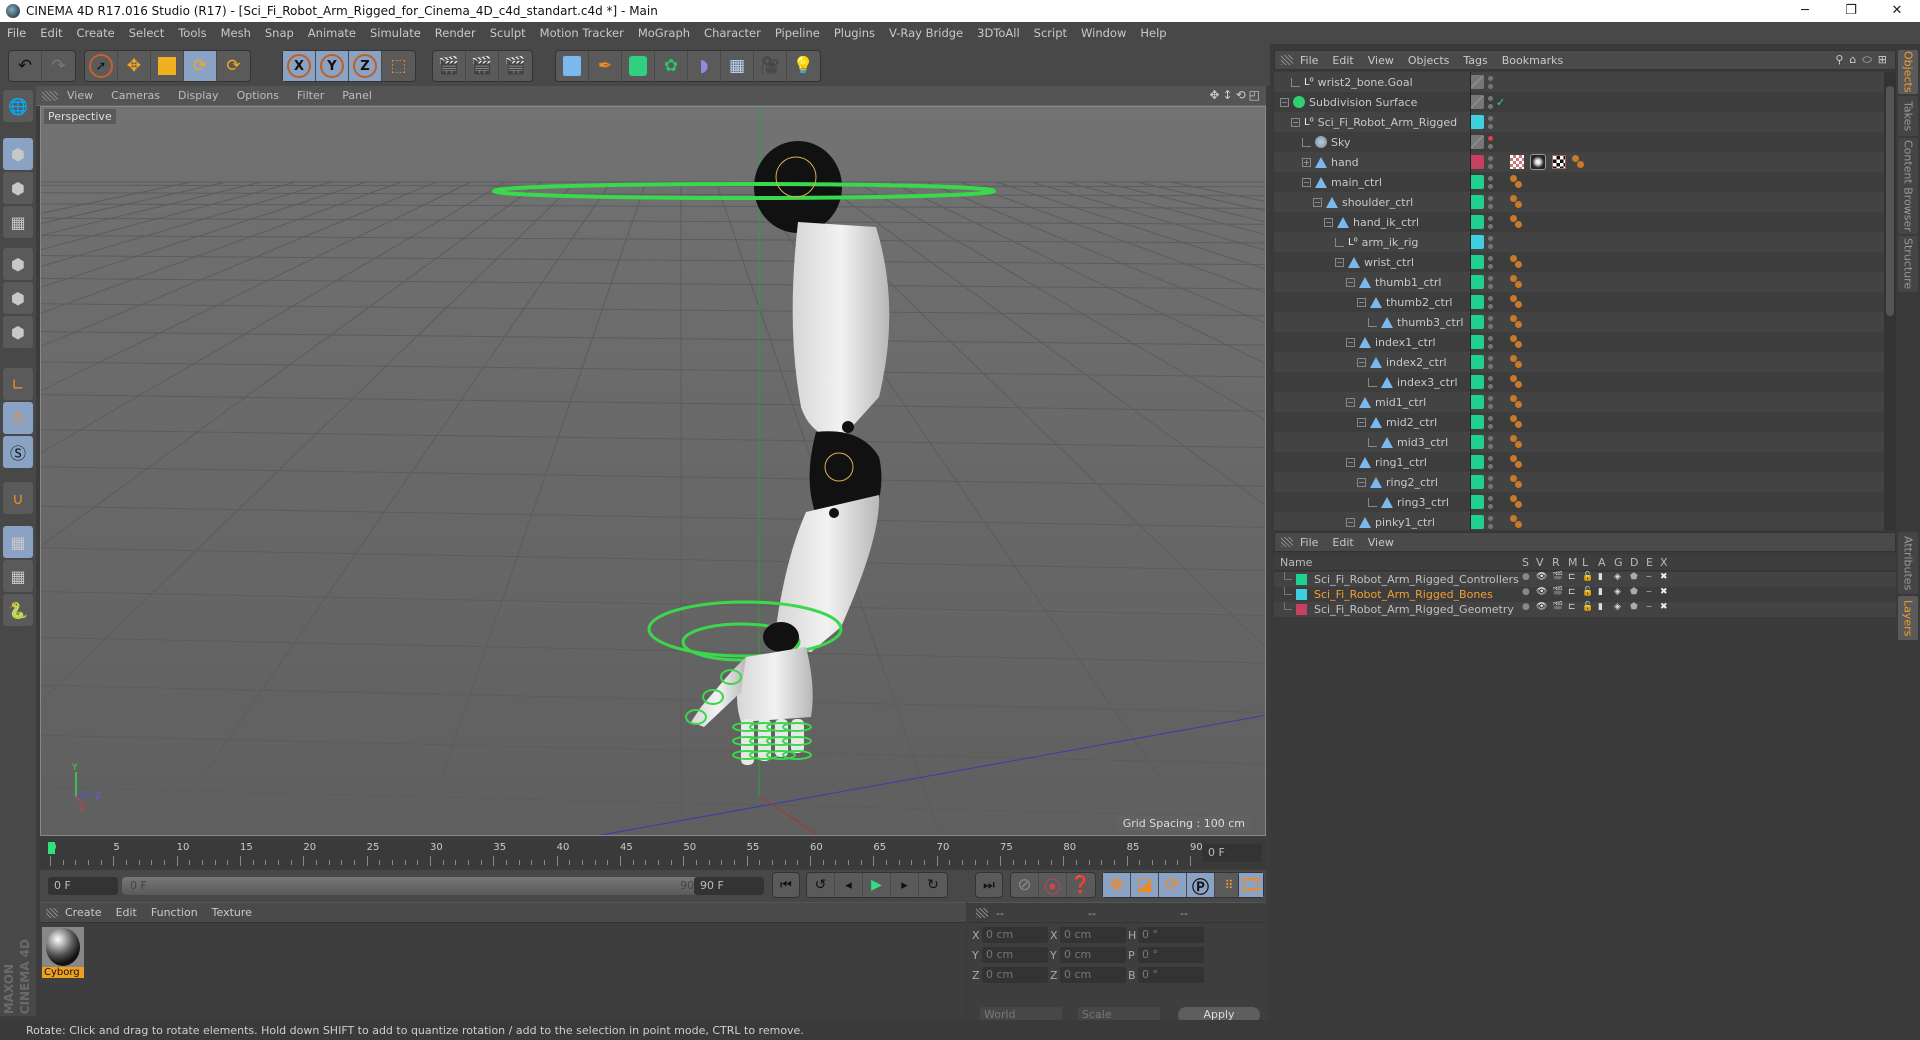 Image resolution: width=1920 pixels, height=1040 pixels. Describe the element at coordinates (18, 188) in the screenshot. I see `texture-mode-icon: ⬢` at that location.